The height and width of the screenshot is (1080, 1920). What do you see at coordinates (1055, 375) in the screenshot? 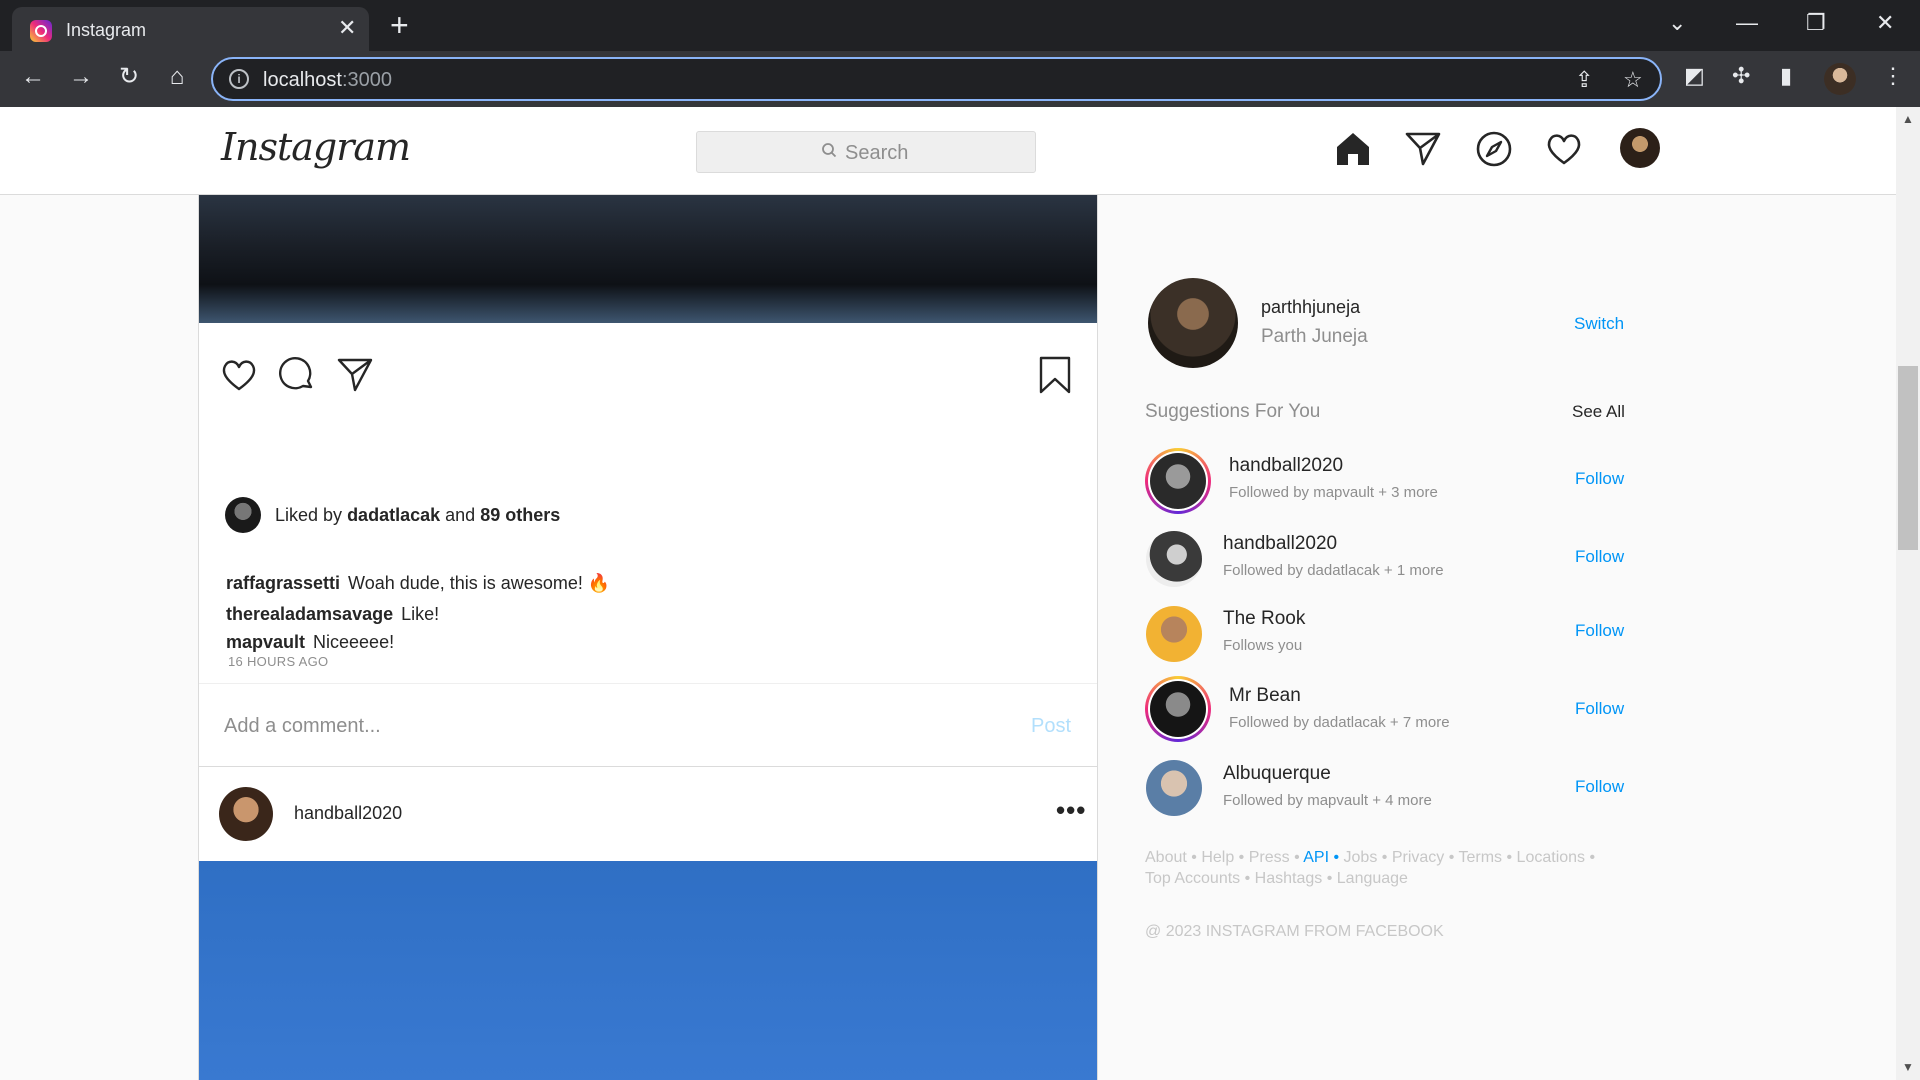
I see `save-bookmark-icon` at bounding box center [1055, 375].